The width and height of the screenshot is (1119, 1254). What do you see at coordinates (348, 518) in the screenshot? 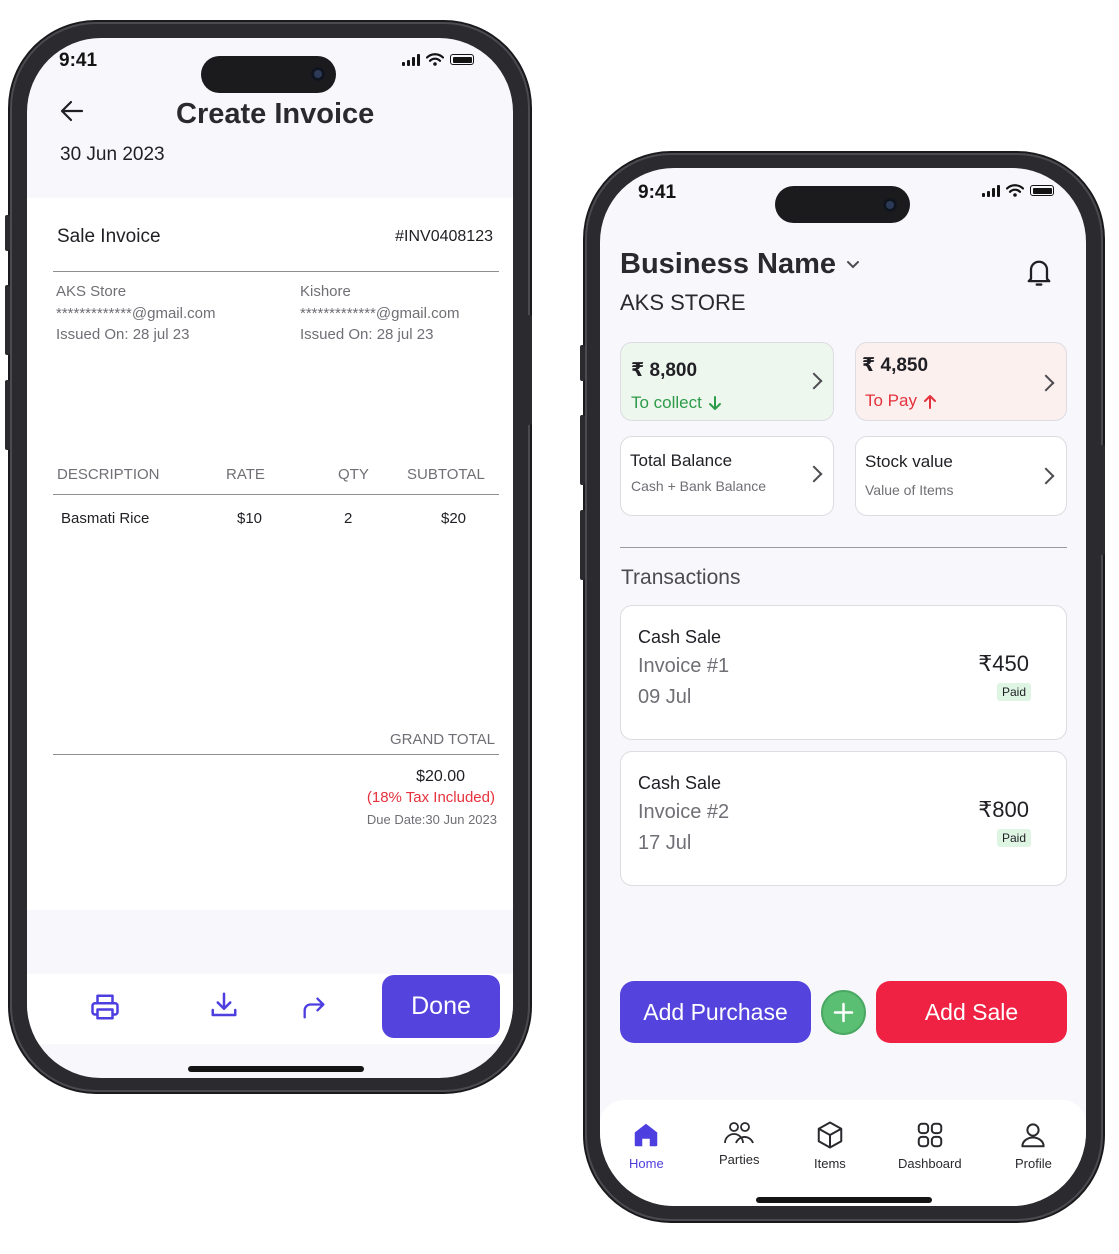
I see `row-qty: 2` at bounding box center [348, 518].